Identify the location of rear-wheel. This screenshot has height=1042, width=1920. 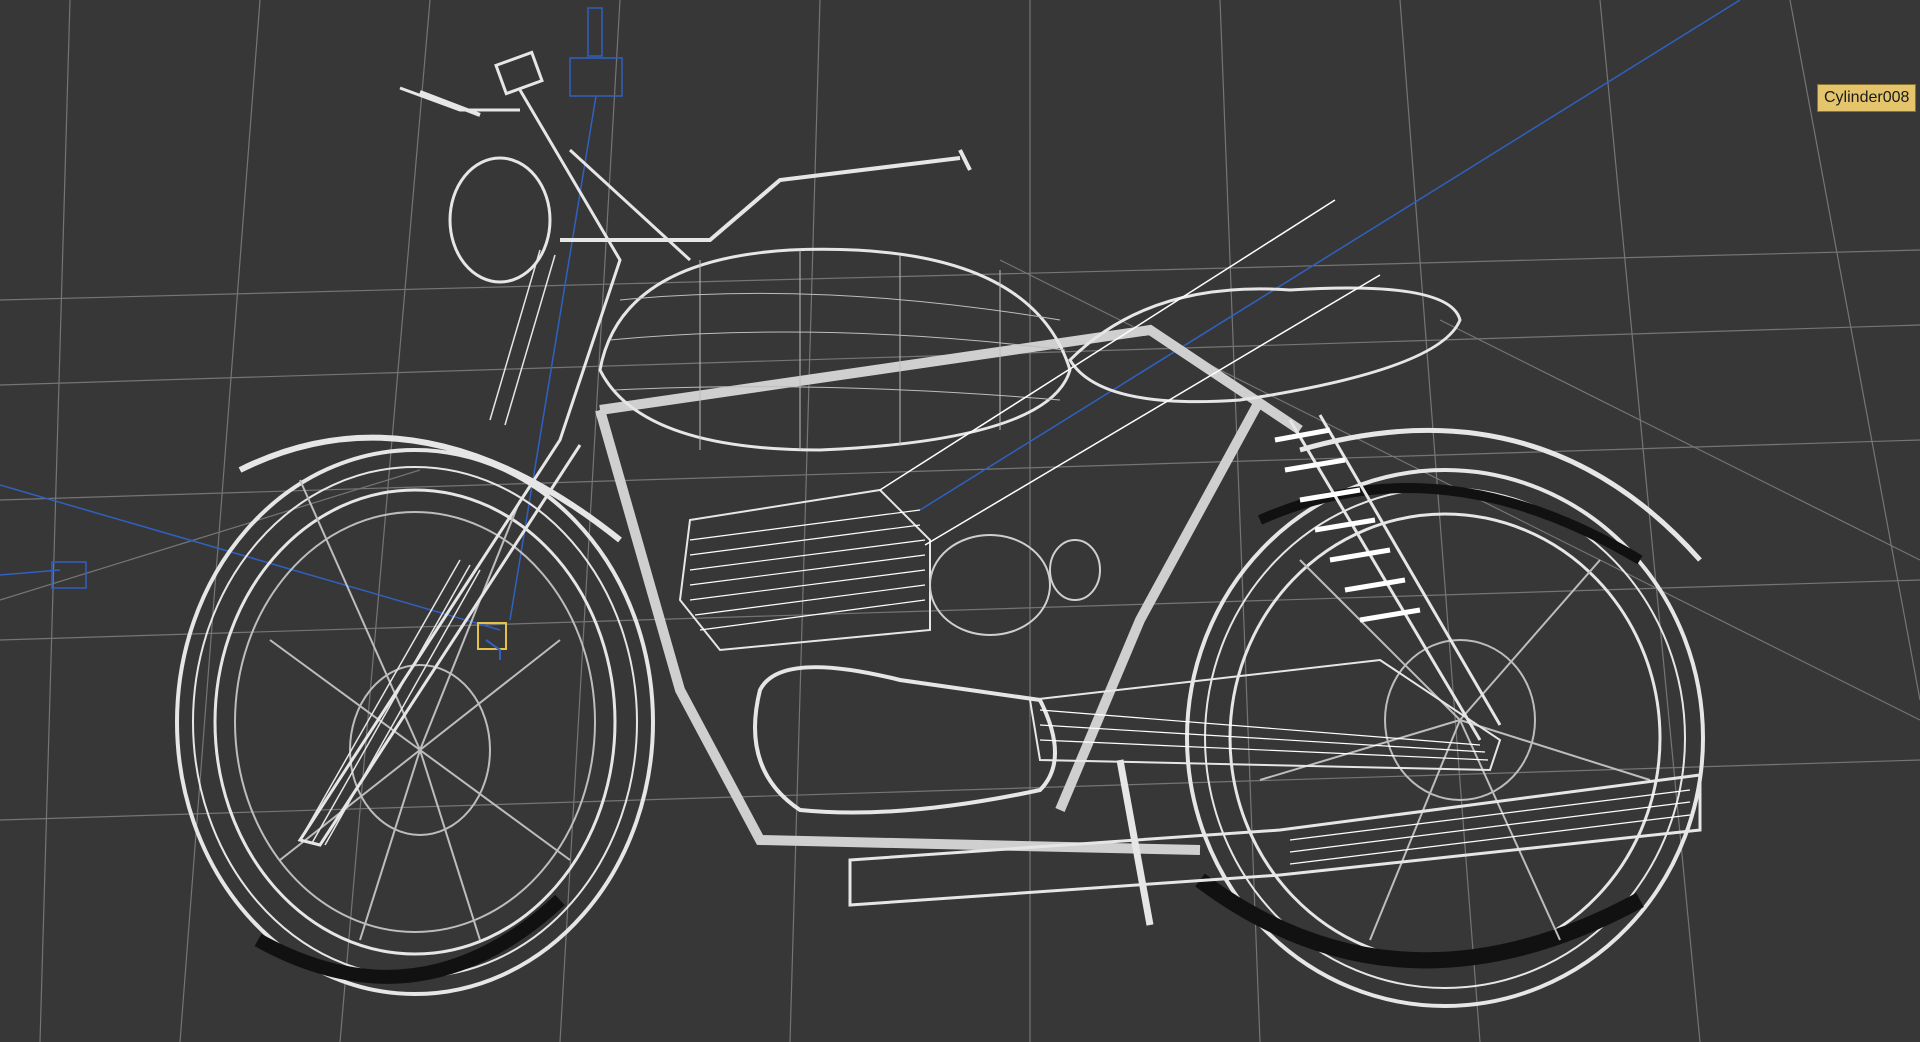
(1445, 738).